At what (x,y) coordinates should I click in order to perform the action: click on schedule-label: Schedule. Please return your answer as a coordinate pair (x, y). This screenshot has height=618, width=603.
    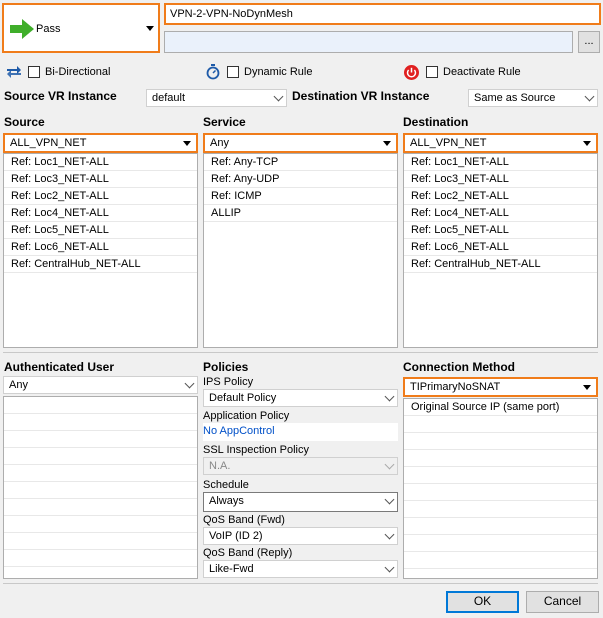
    Looking at the image, I should click on (226, 485).